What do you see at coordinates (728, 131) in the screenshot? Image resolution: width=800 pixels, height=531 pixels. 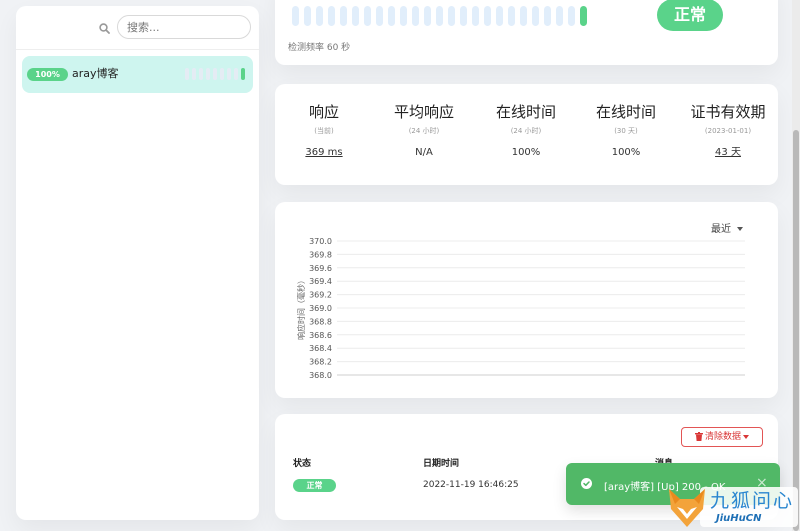 I see `stat-sublabel: (2023-01-01)` at bounding box center [728, 131].